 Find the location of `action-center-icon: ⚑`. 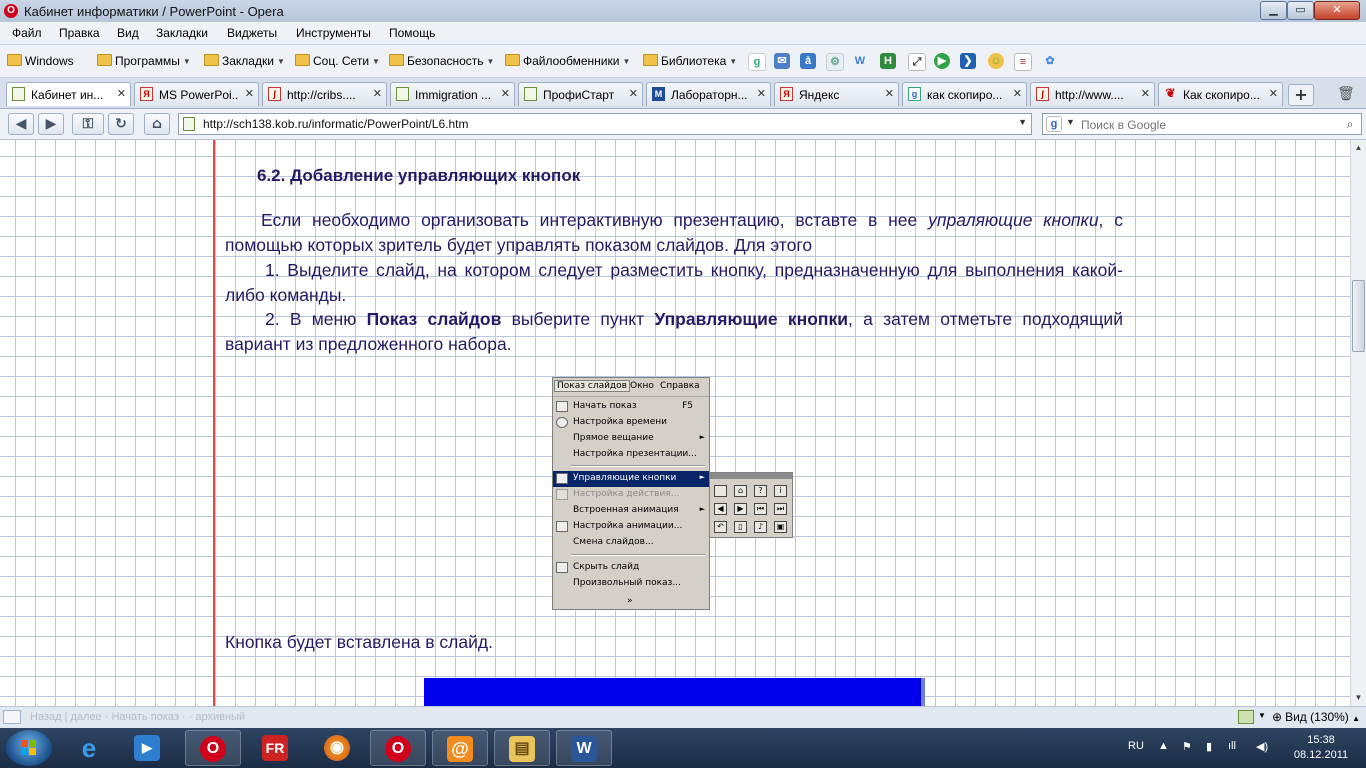

action-center-icon: ⚑ is located at coordinates (1187, 746).